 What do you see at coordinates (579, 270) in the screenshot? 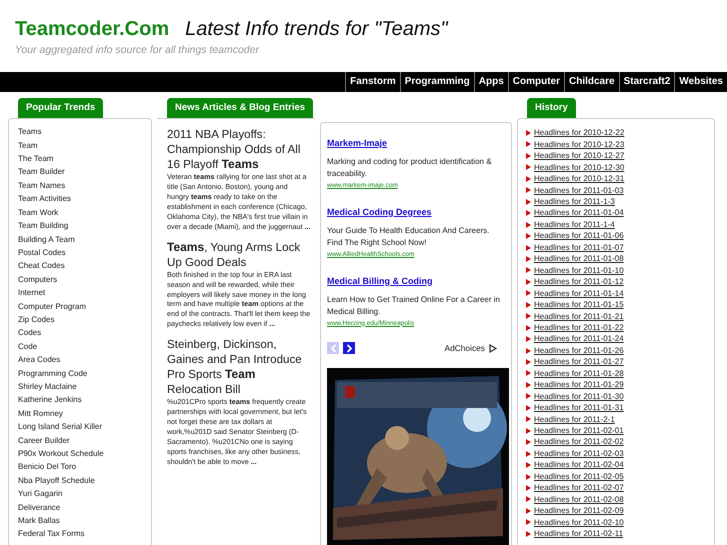
I see `history-link: Headlines for 2011-01-10` at bounding box center [579, 270].